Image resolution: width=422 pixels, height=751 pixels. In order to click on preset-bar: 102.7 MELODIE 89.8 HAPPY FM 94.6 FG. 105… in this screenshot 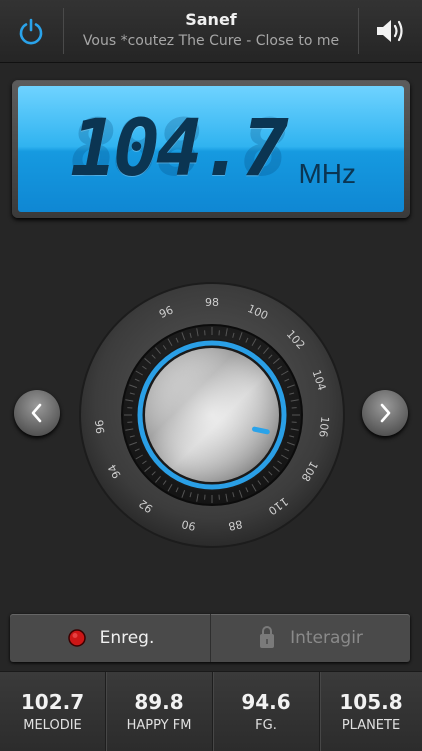, I will do `click(211, 711)`.